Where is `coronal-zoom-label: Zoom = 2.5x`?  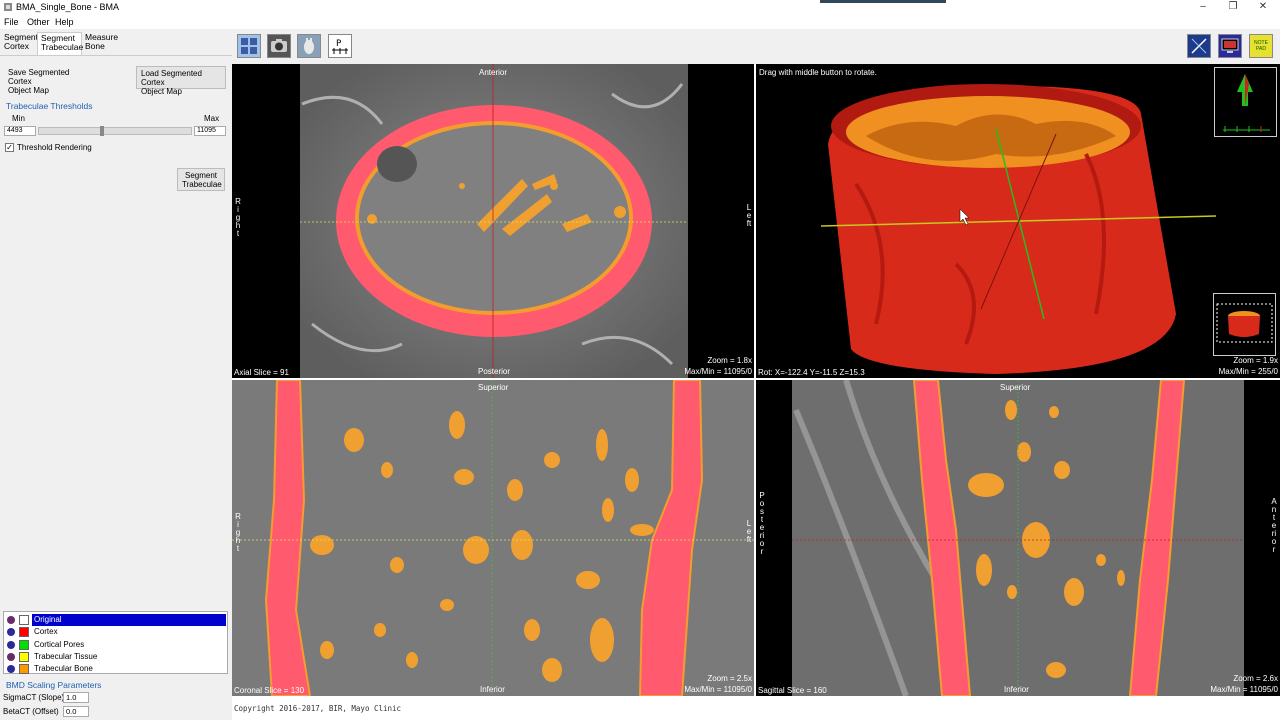
coronal-zoom-label: Zoom = 2.5x is located at coordinates (729, 678).